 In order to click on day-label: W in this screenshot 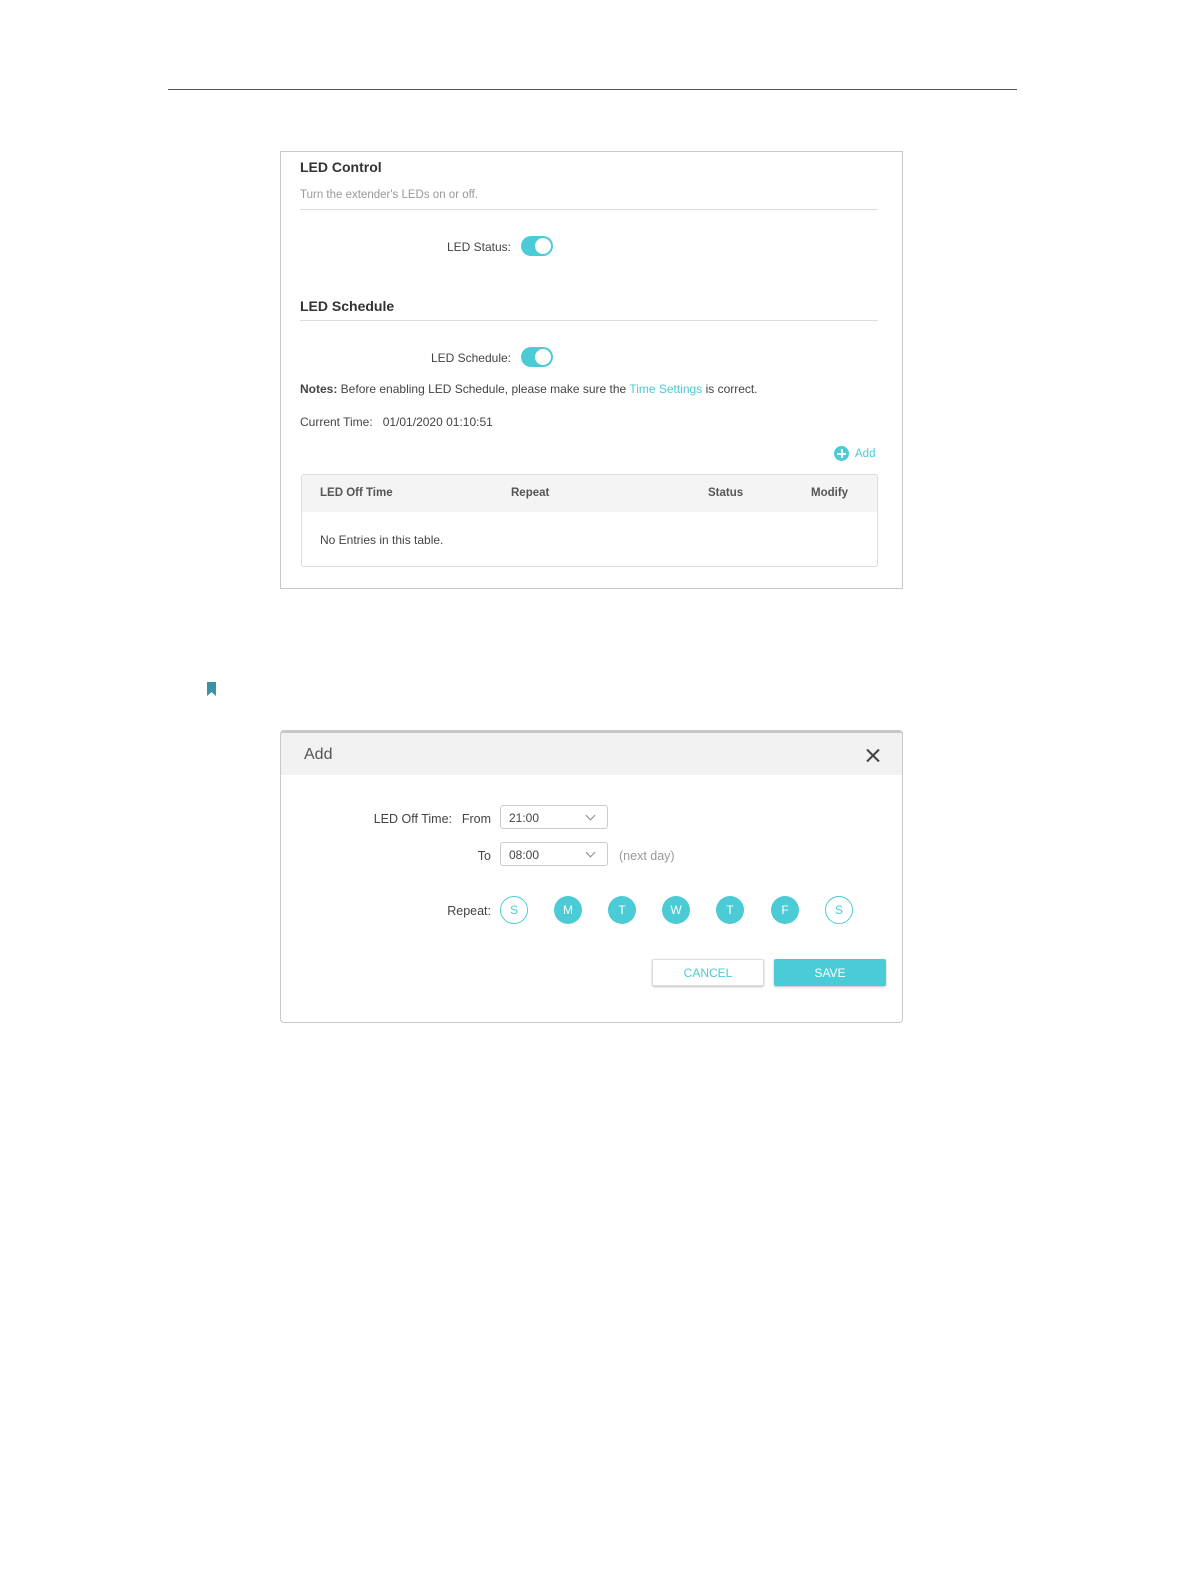, I will do `click(676, 910)`.